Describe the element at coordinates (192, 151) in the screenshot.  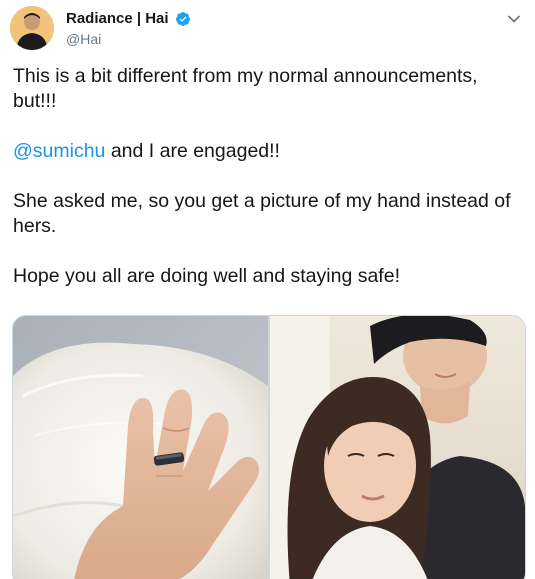
I see `tweet-paragraph-text: and I are engaged!!` at that location.